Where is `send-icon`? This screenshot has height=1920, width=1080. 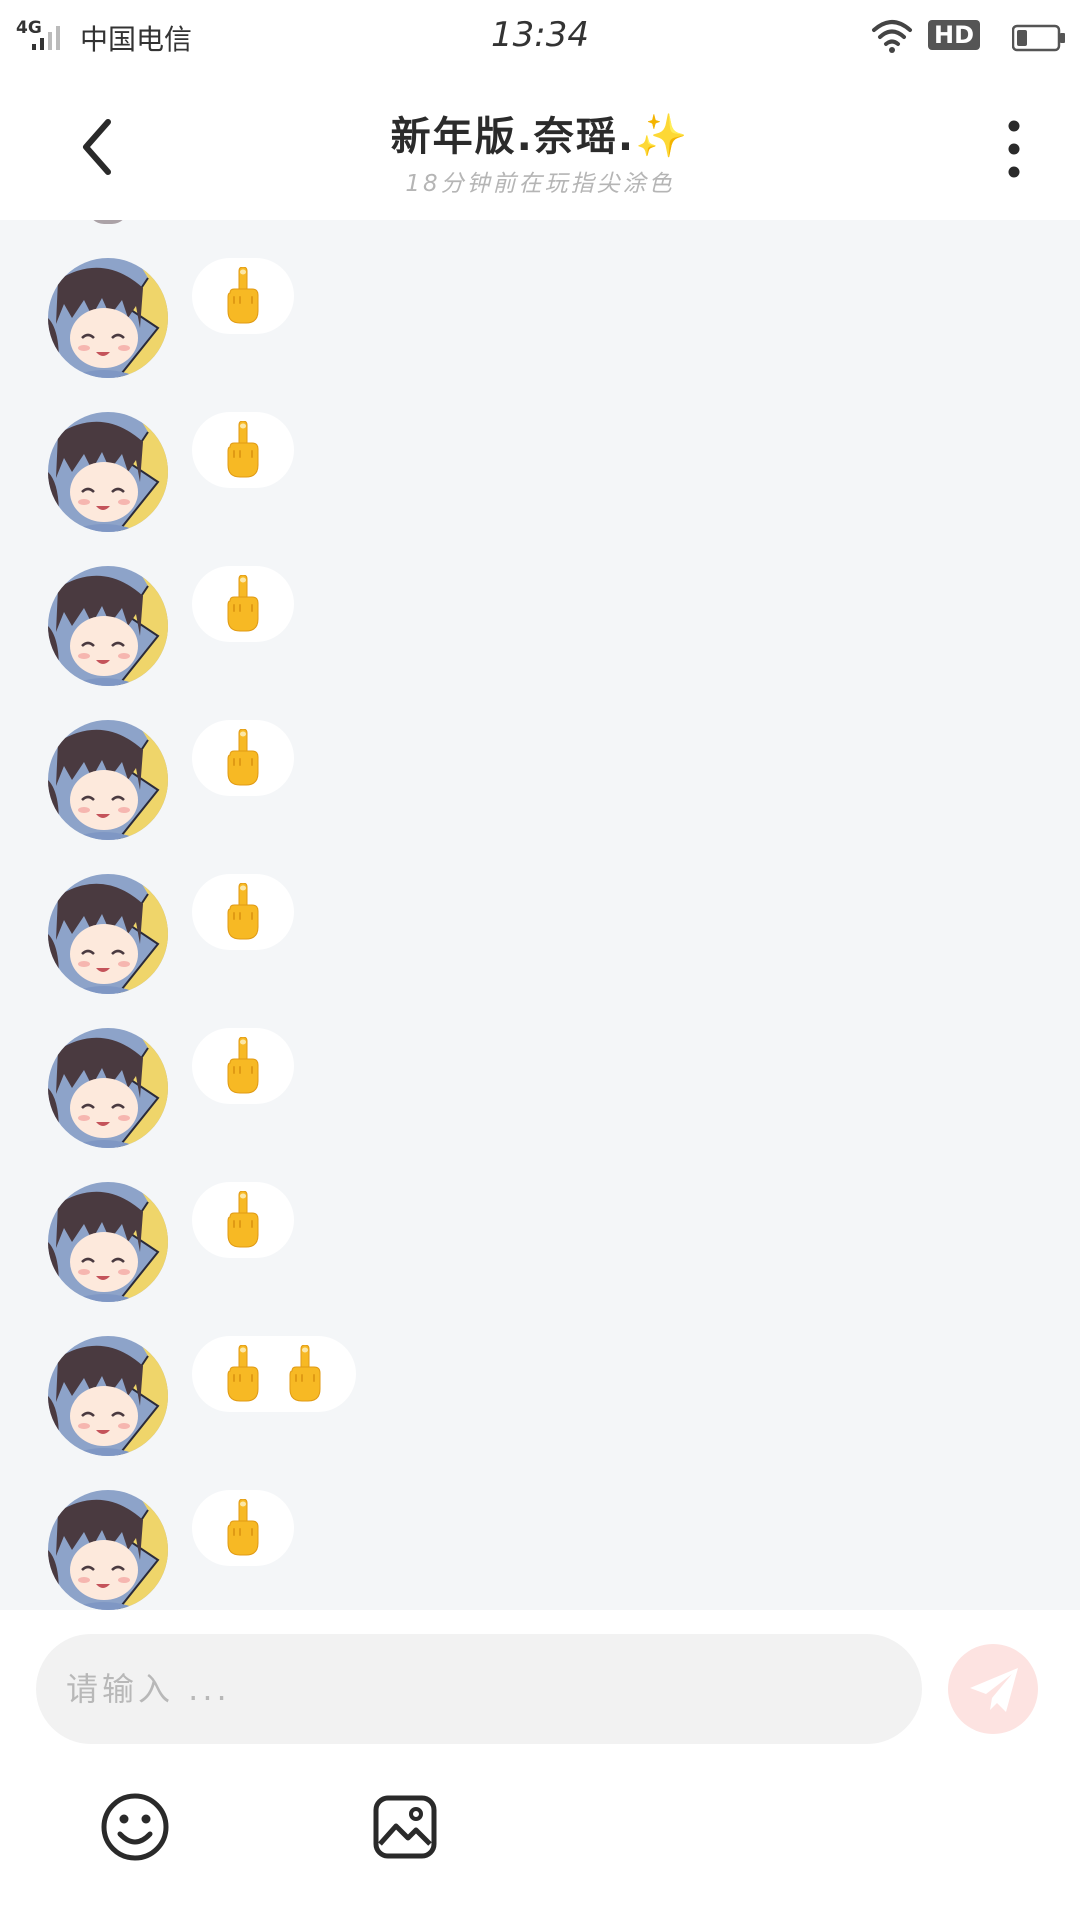 send-icon is located at coordinates (994, 1690).